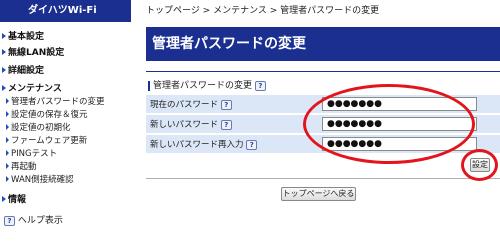  What do you see at coordinates (323, 71) in the screenshot?
I see `section-divider` at bounding box center [323, 71].